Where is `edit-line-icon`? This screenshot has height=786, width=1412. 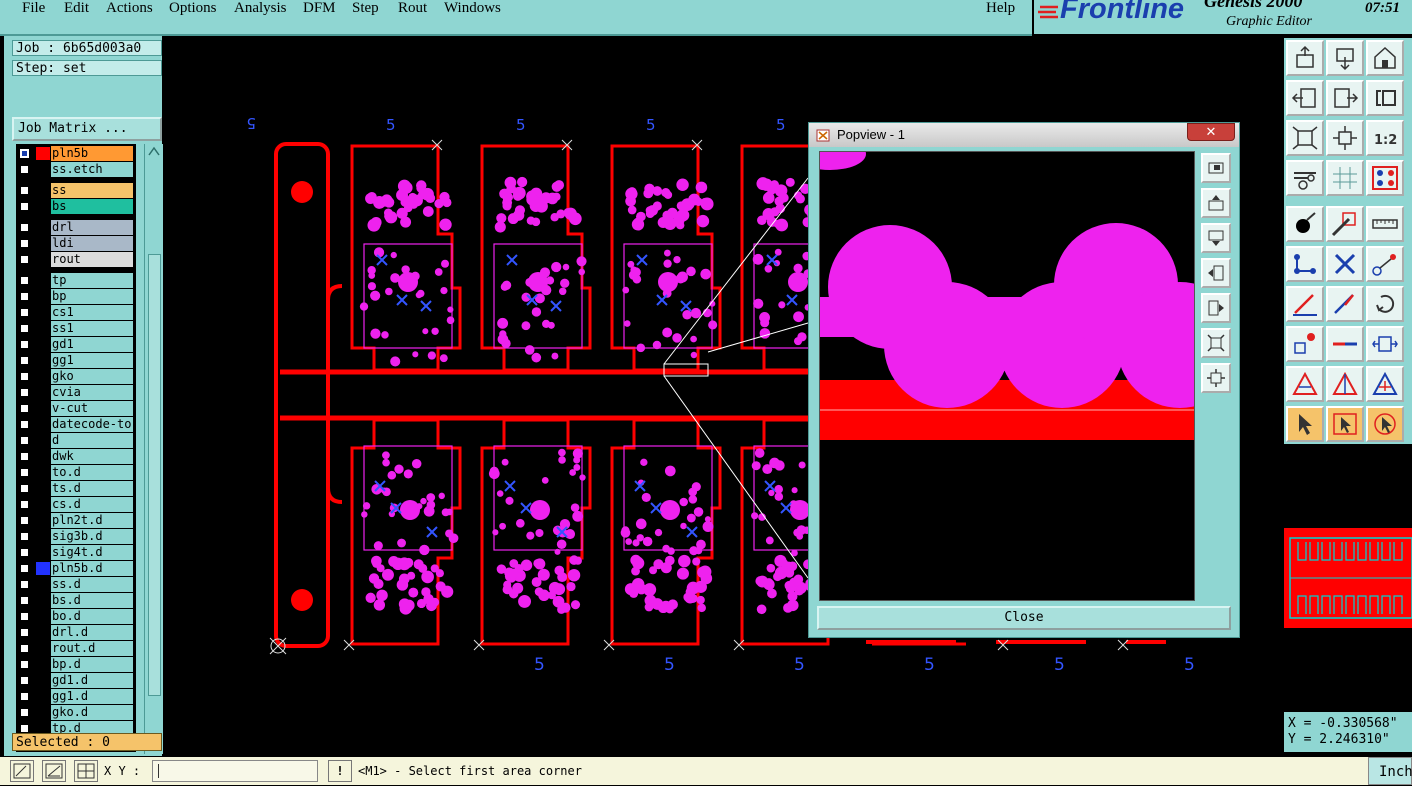 edit-line-icon is located at coordinates (1305, 304).